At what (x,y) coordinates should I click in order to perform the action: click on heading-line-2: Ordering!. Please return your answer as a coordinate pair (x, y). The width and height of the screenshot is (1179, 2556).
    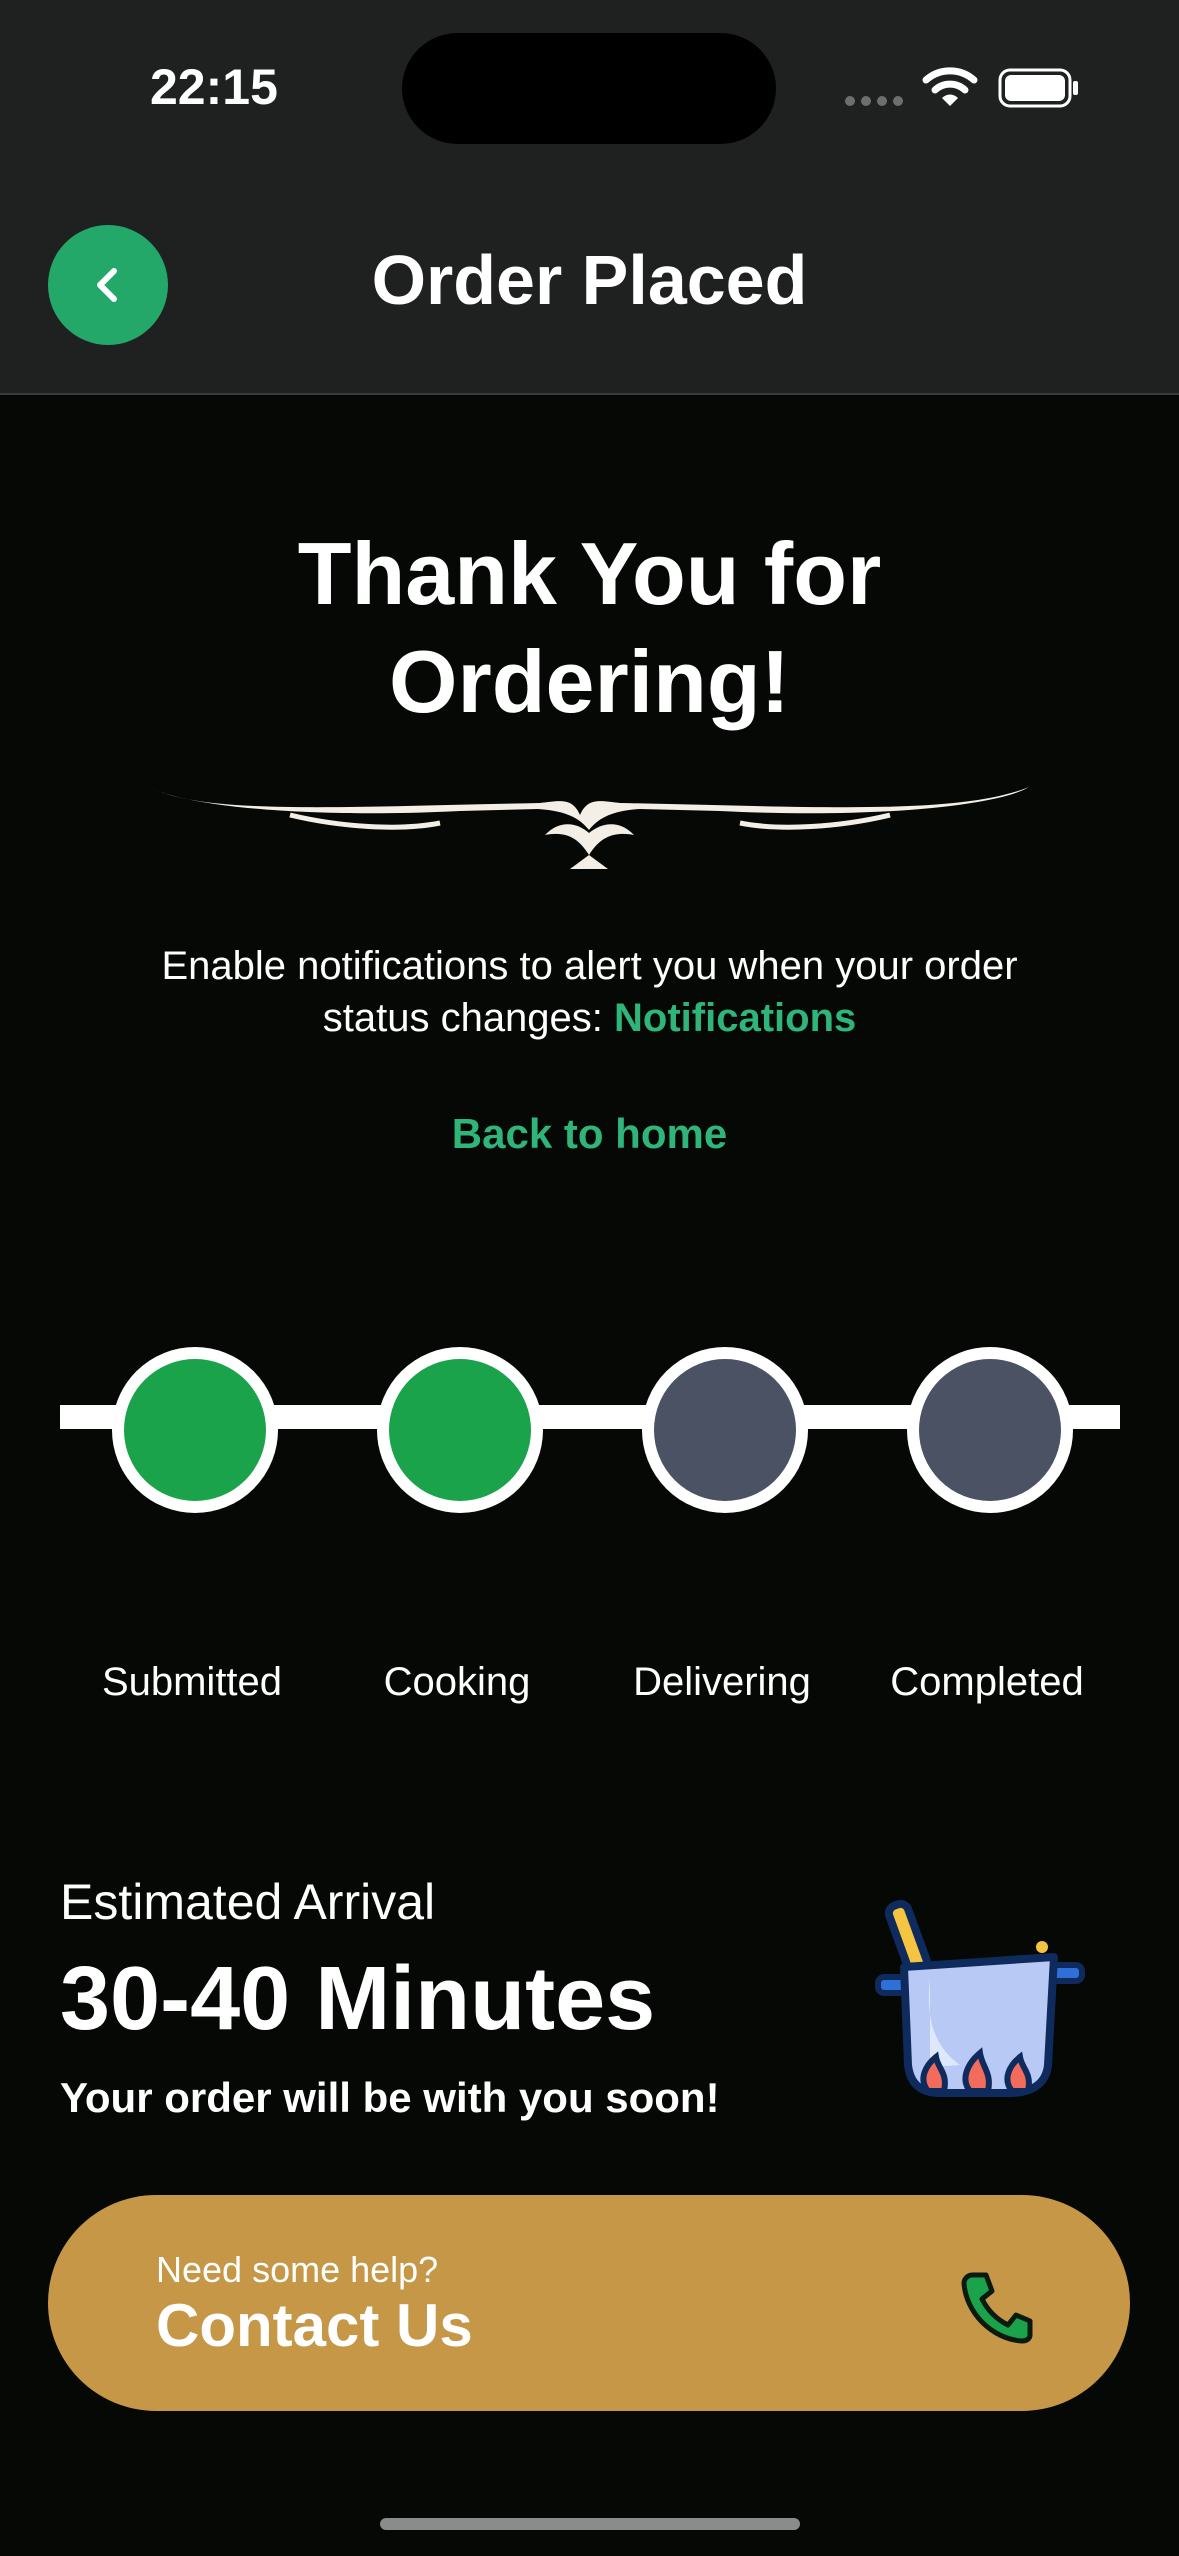
    Looking at the image, I should click on (589, 681).